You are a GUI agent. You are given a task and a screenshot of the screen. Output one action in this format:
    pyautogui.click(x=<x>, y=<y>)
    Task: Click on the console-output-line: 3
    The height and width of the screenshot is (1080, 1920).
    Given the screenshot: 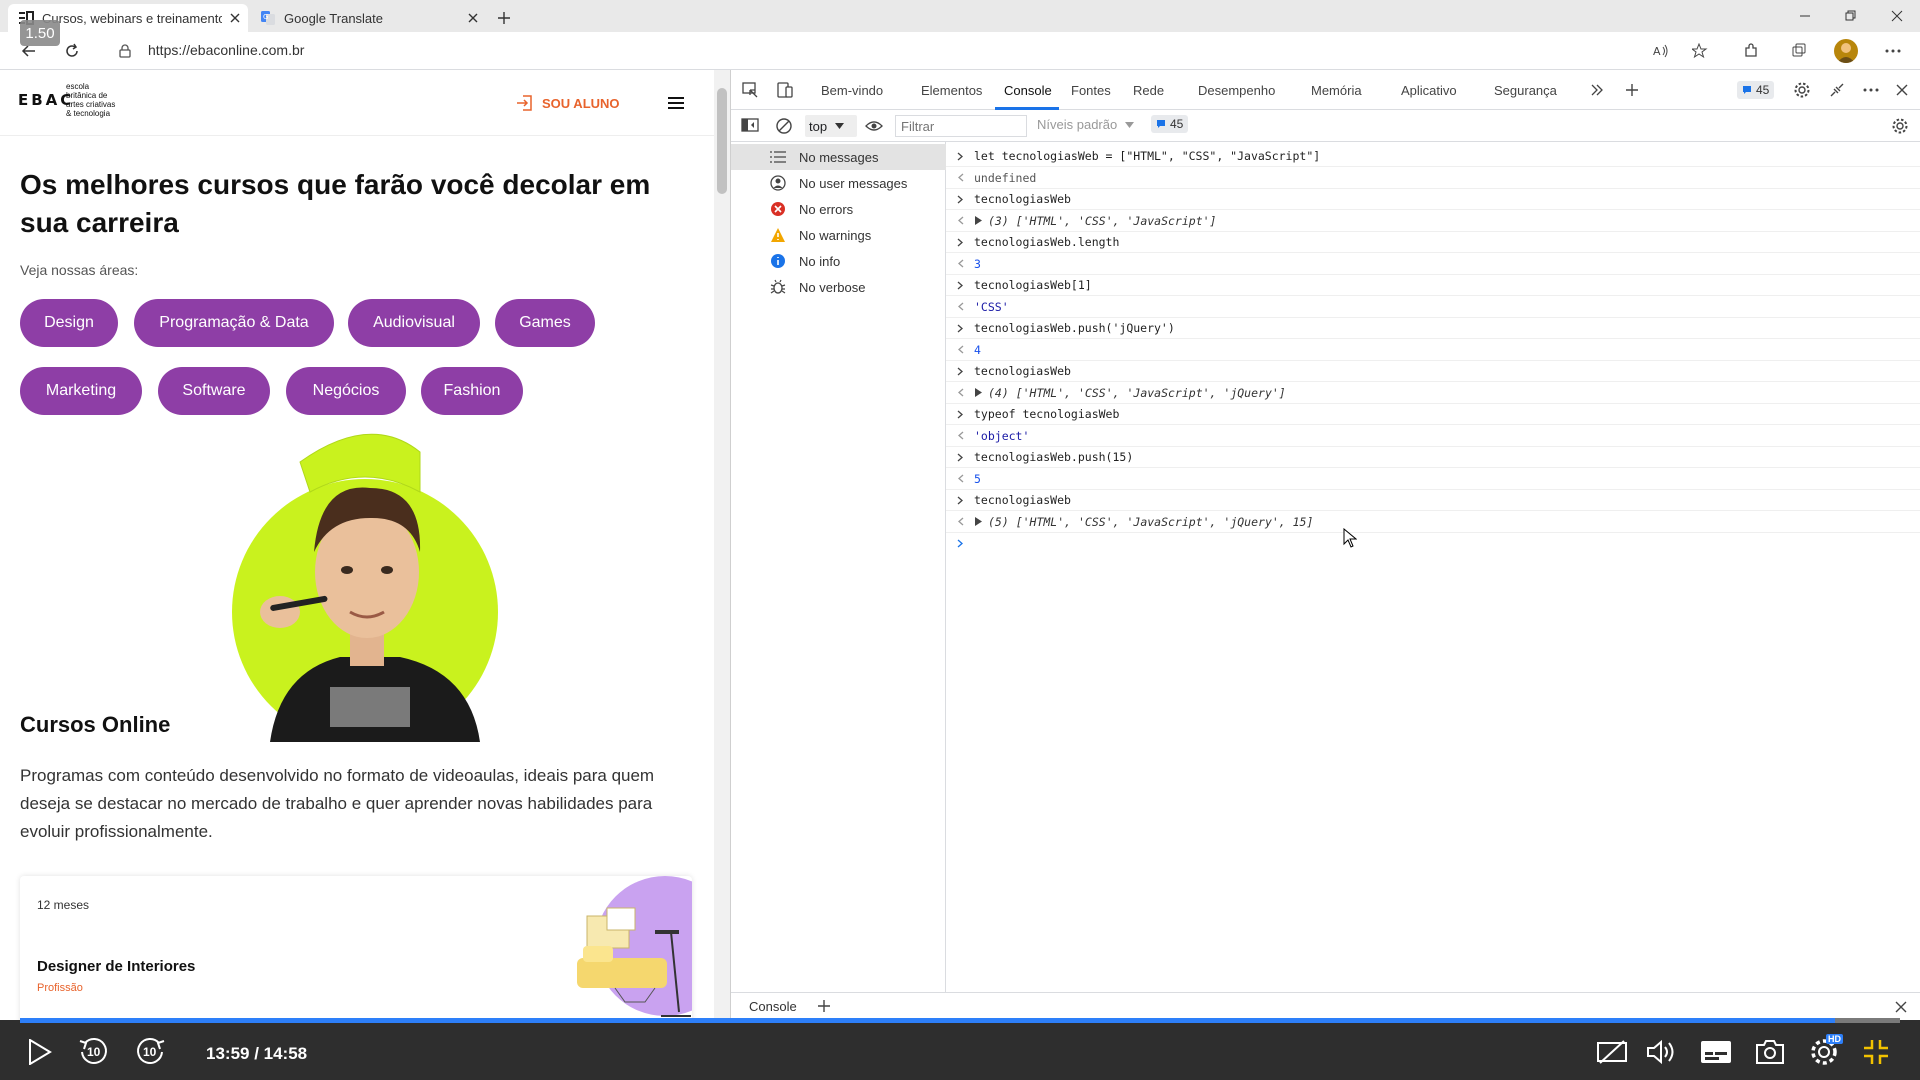 What is the action you would take?
    pyautogui.click(x=1433, y=264)
    